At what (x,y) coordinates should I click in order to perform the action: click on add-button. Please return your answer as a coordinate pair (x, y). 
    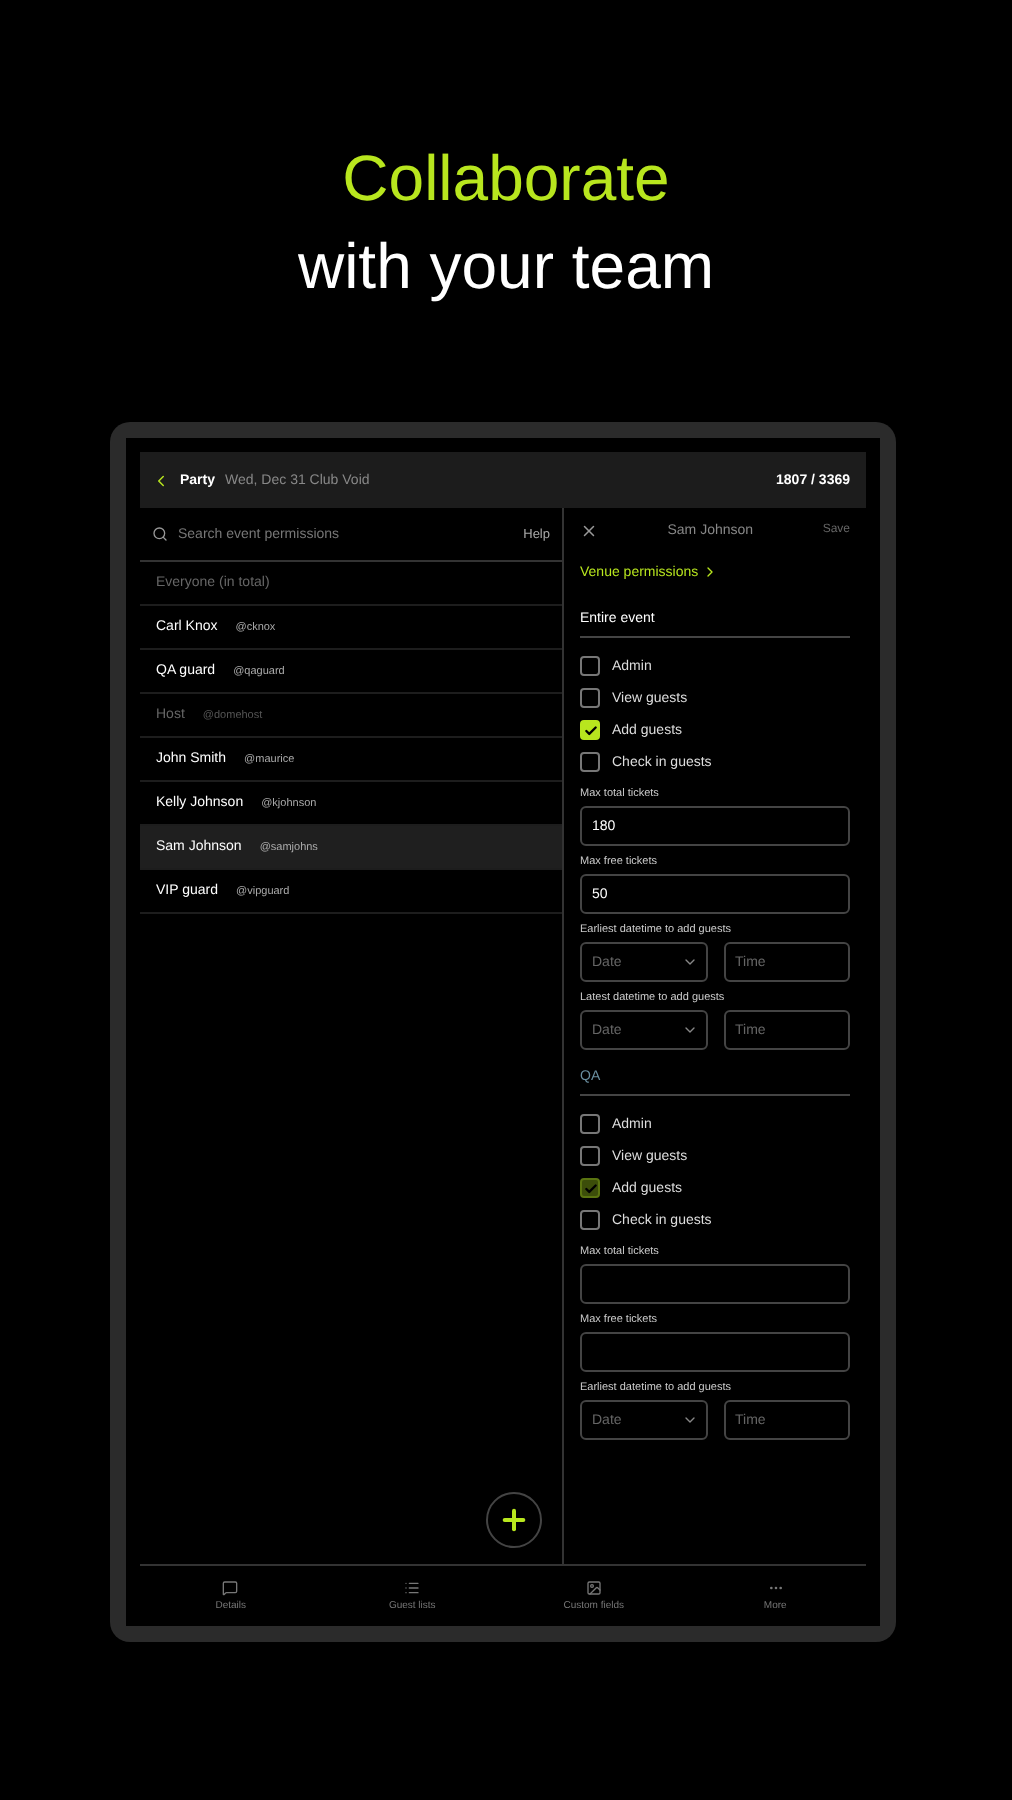
    Looking at the image, I should click on (514, 1520).